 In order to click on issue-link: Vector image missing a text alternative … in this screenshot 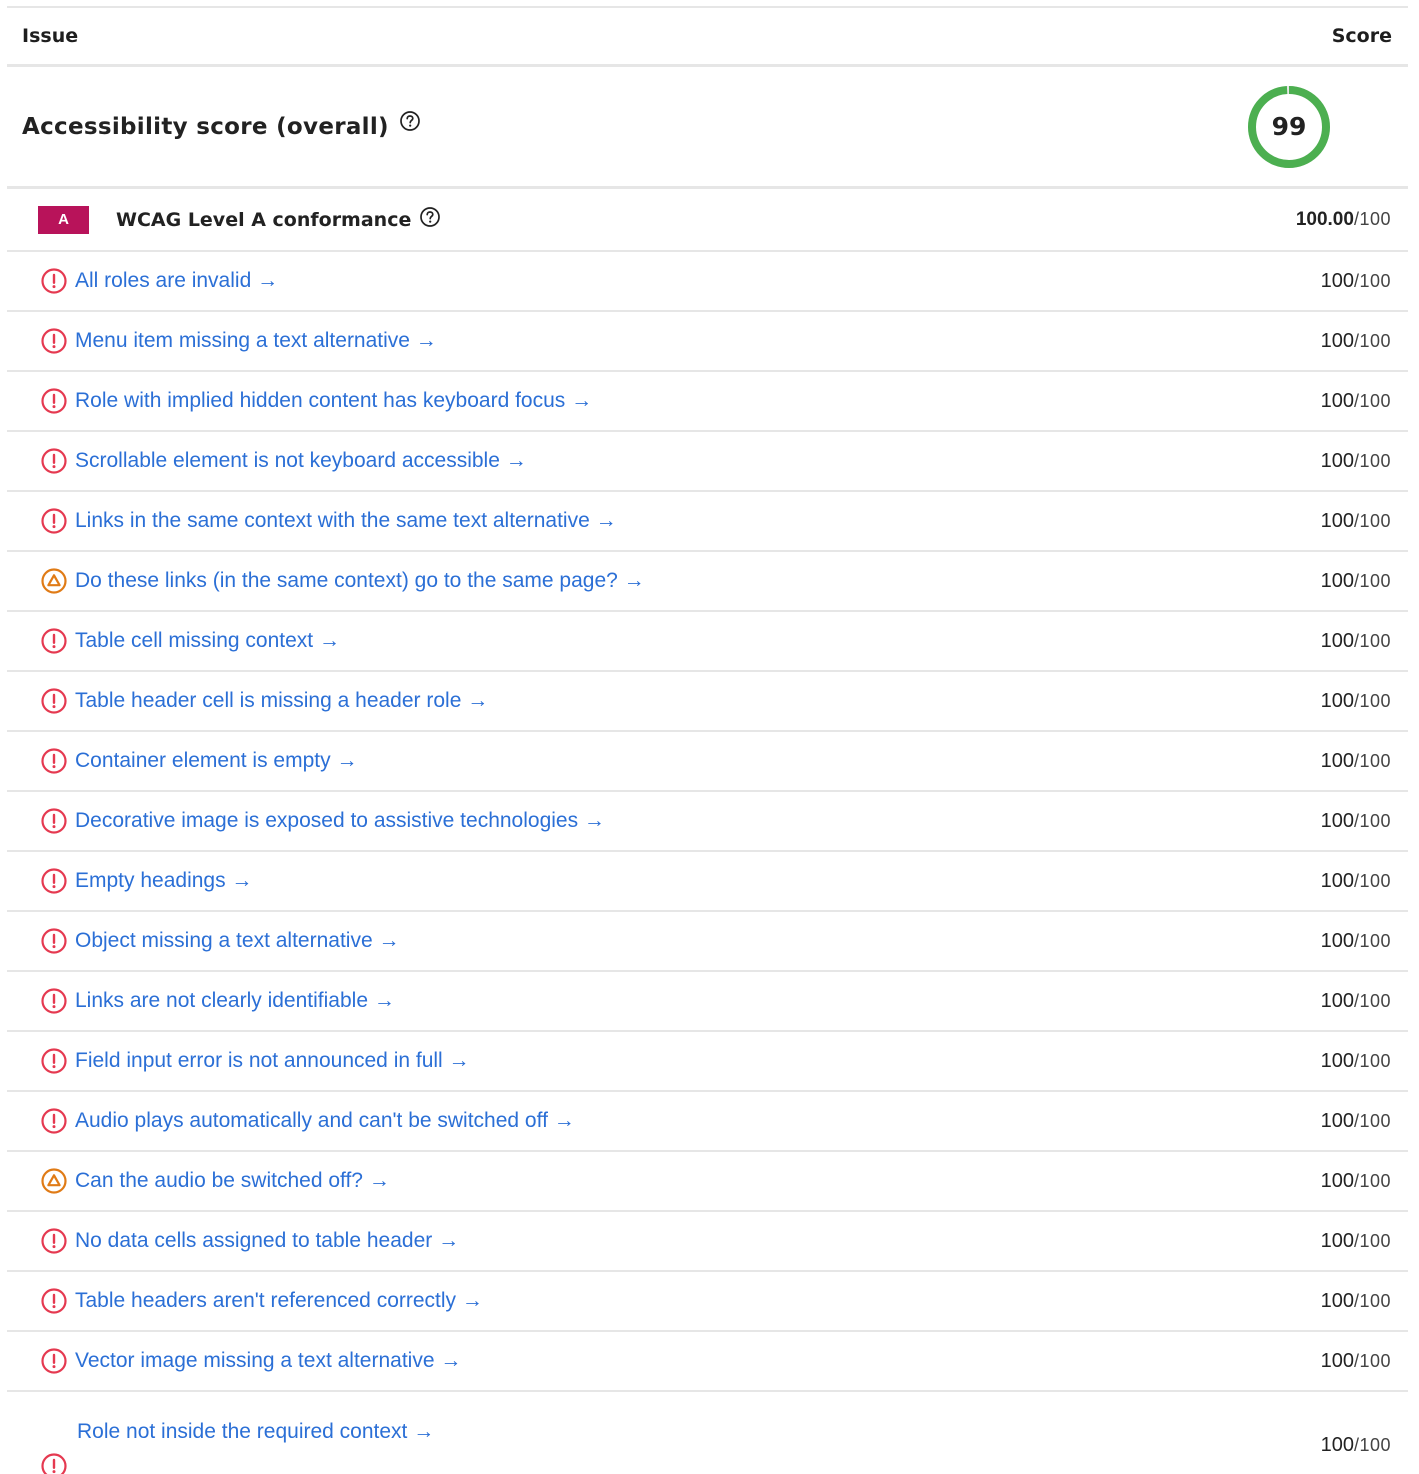, I will do `click(268, 1361)`.